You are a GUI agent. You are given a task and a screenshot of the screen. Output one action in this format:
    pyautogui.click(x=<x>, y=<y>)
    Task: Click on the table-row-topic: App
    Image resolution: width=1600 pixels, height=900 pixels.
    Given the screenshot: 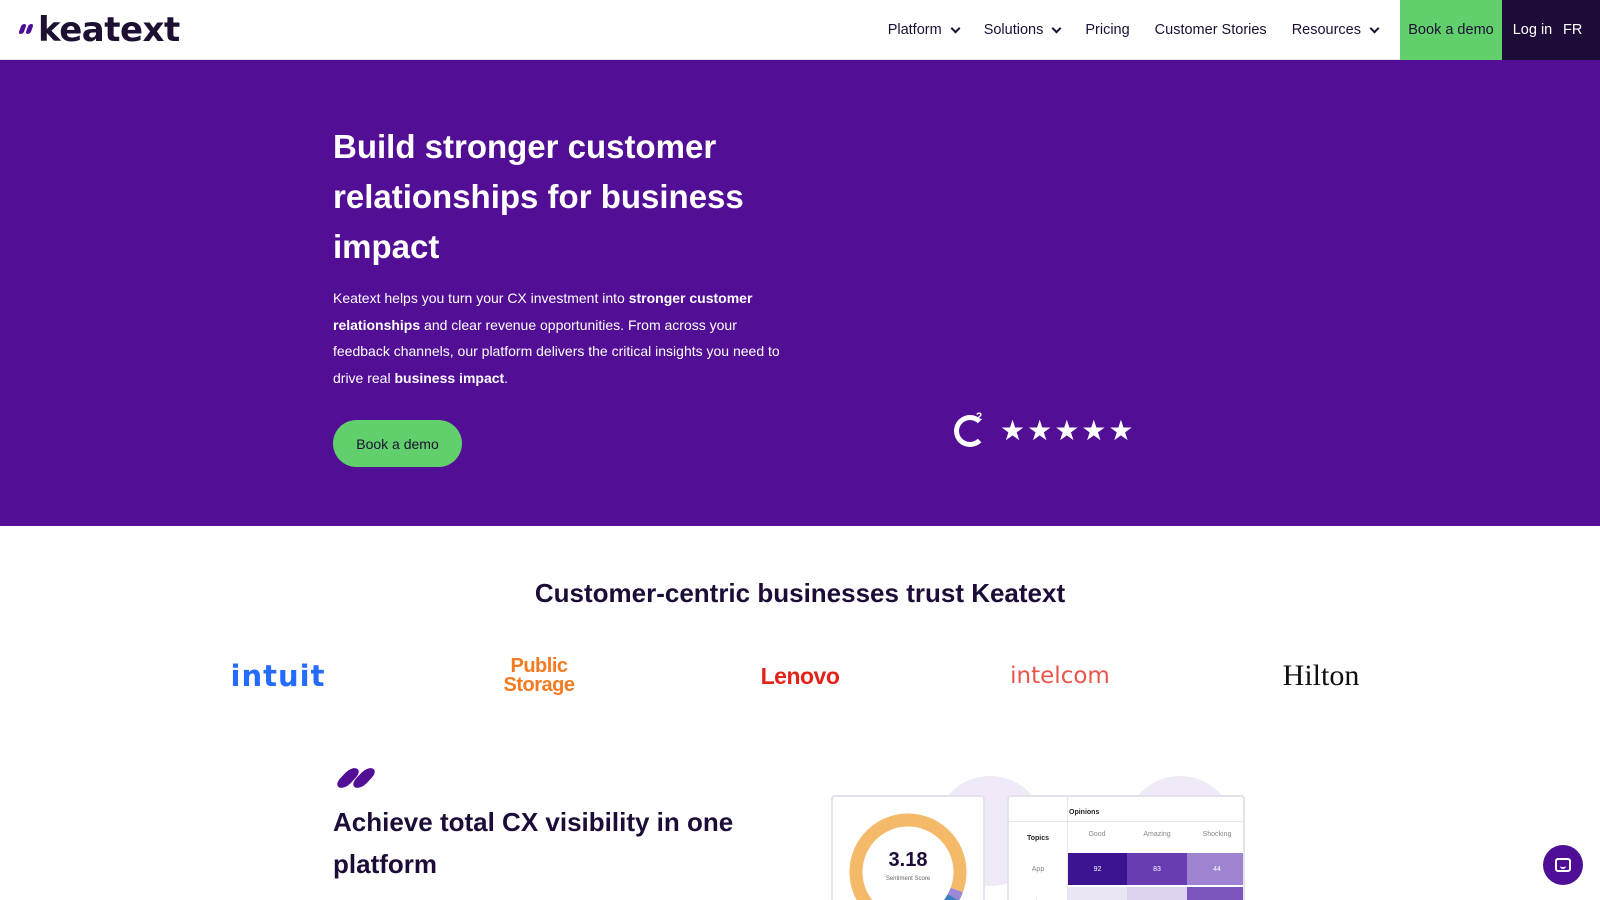 What is the action you would take?
    pyautogui.click(x=1038, y=869)
    